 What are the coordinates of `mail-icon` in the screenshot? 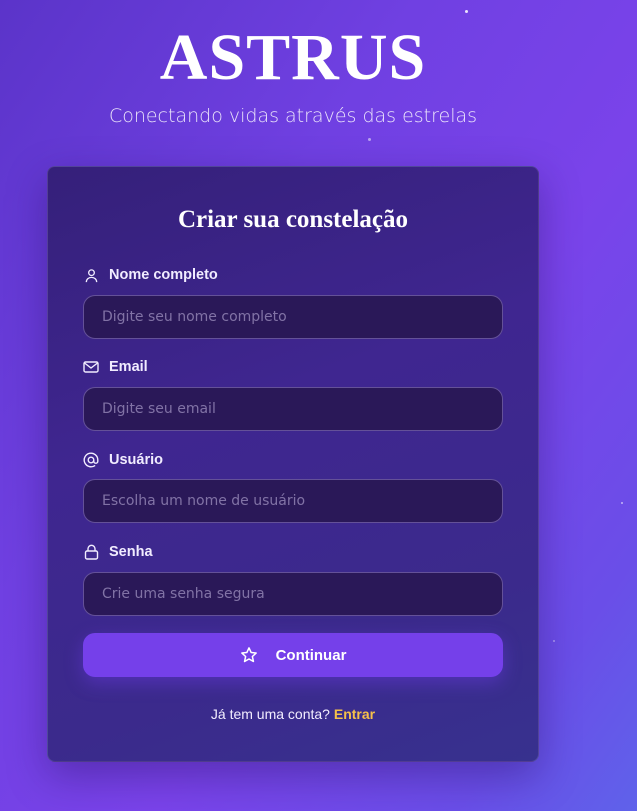 It's located at (91, 367).